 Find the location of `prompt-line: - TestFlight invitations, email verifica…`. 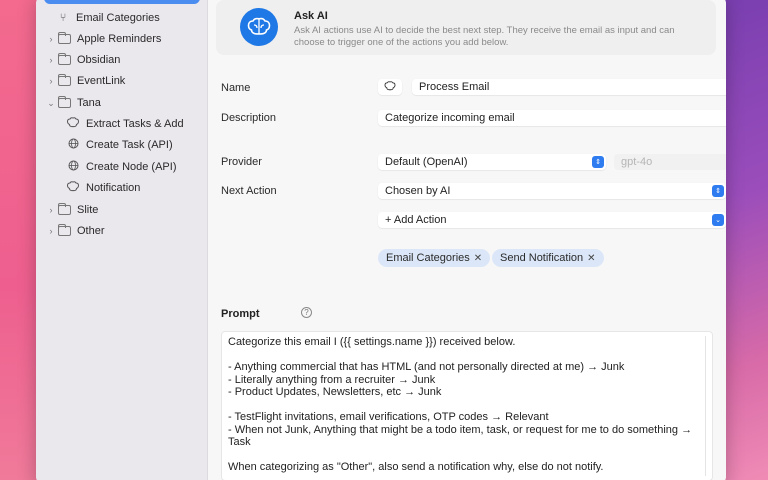

prompt-line: - TestFlight invitations, email verifica… is located at coordinates (388, 417).